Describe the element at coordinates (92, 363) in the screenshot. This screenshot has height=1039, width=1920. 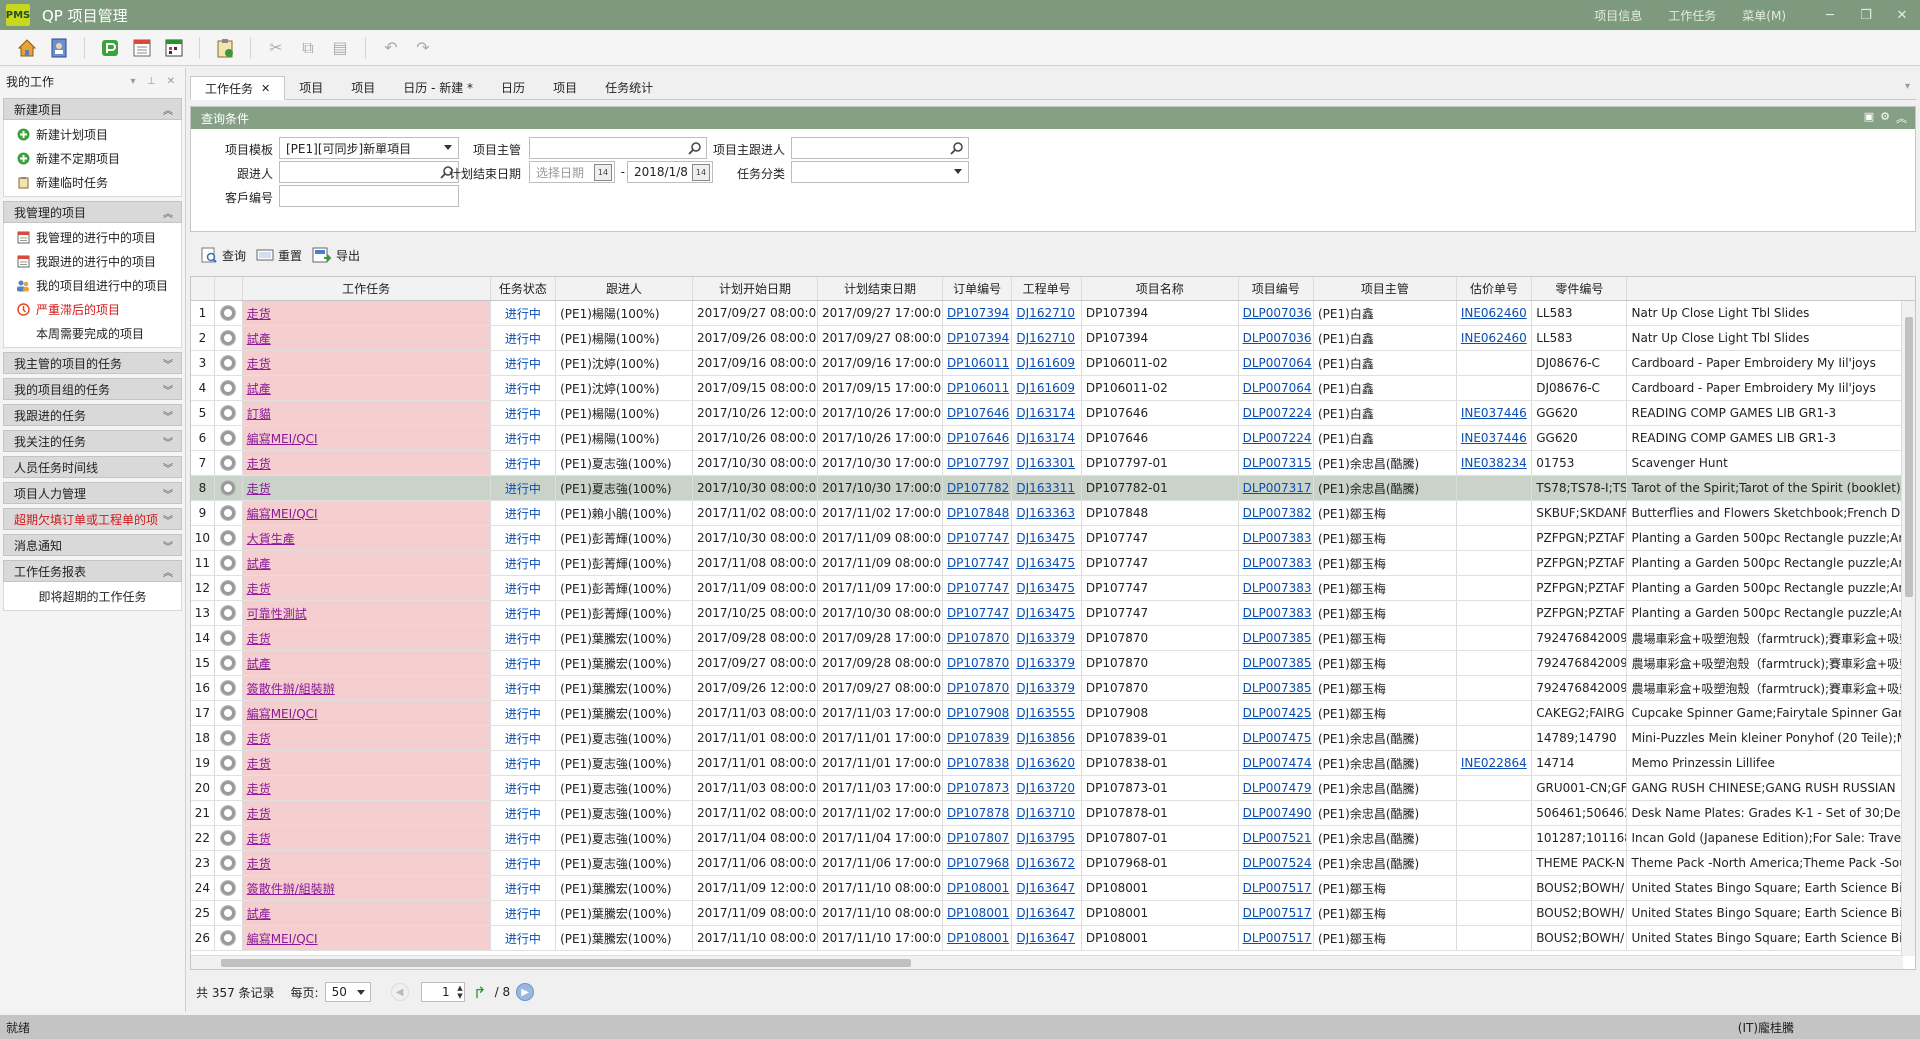
I see `sidebar-section-header: 我主管的项目的任务 ︾` at that location.